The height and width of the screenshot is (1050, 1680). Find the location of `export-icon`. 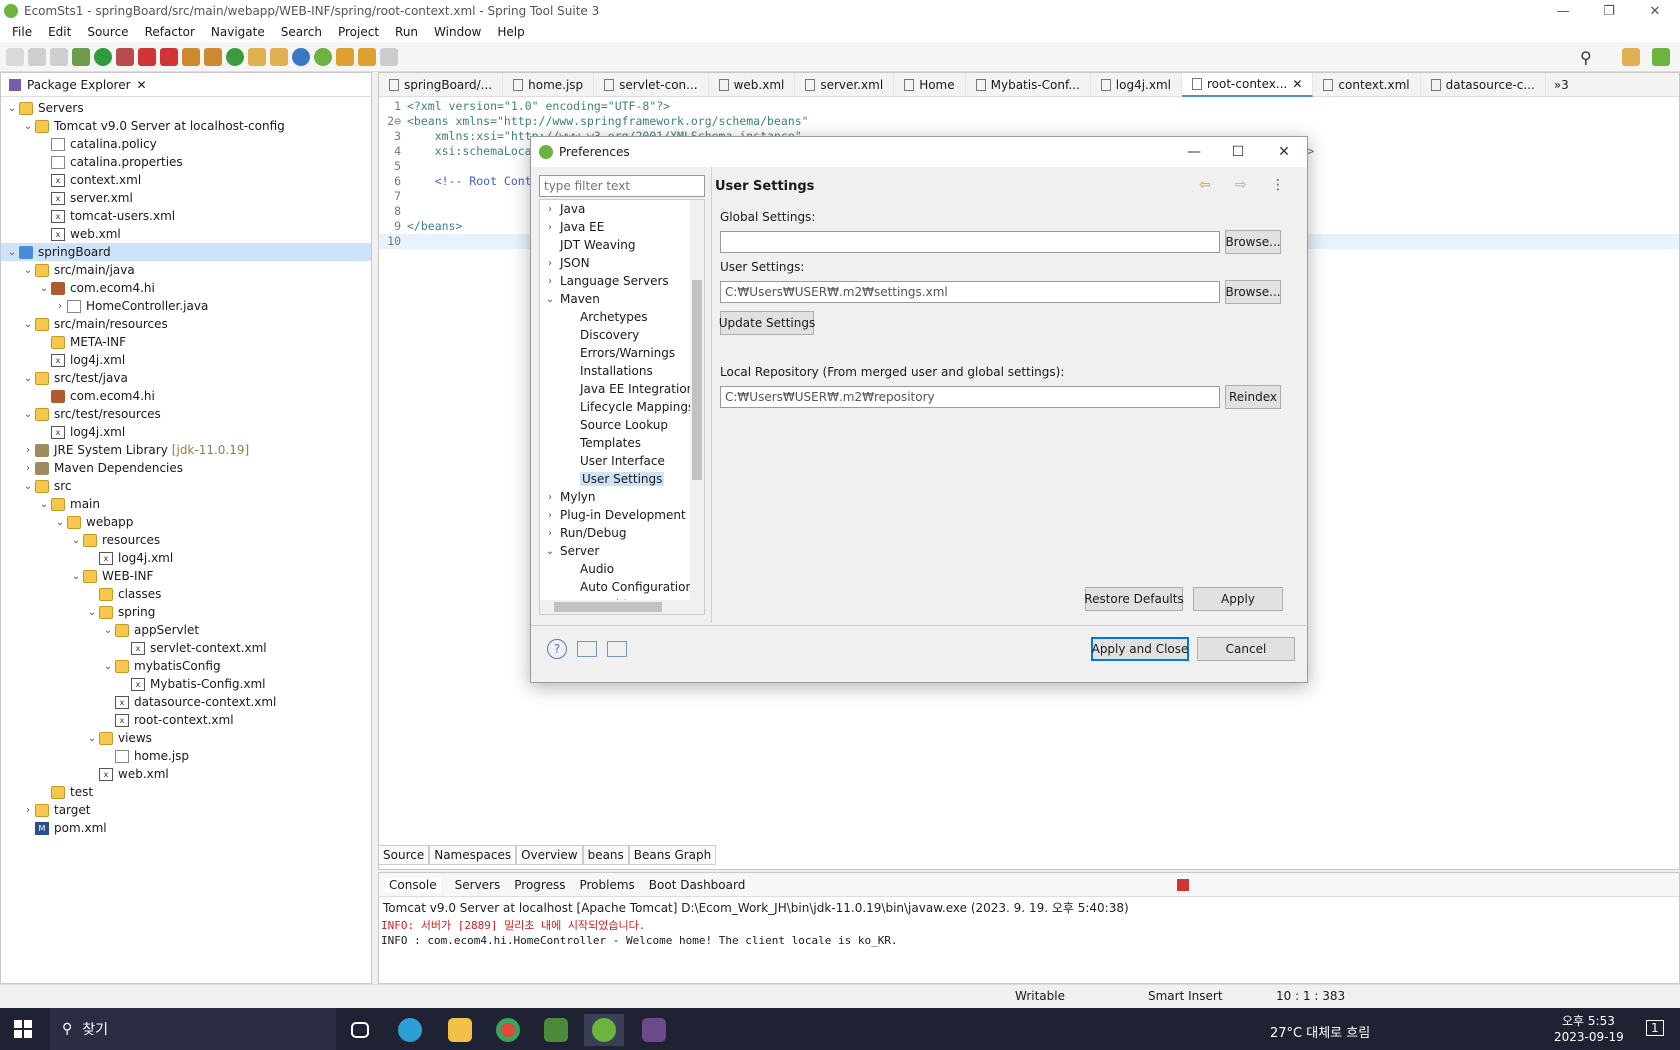

export-icon is located at coordinates (617, 649).